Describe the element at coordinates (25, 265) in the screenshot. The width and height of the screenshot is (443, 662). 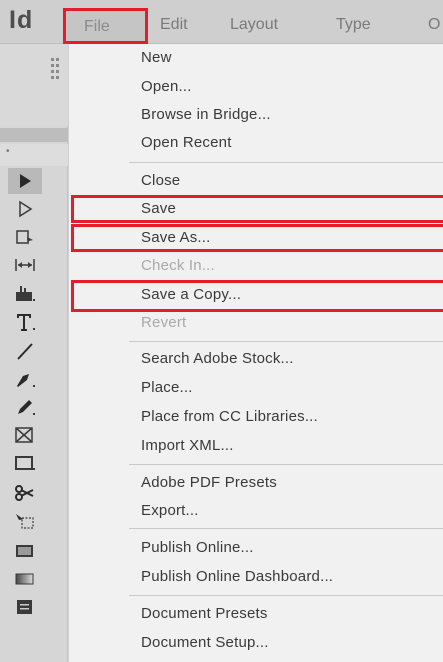
I see `gap-tool-icon` at that location.